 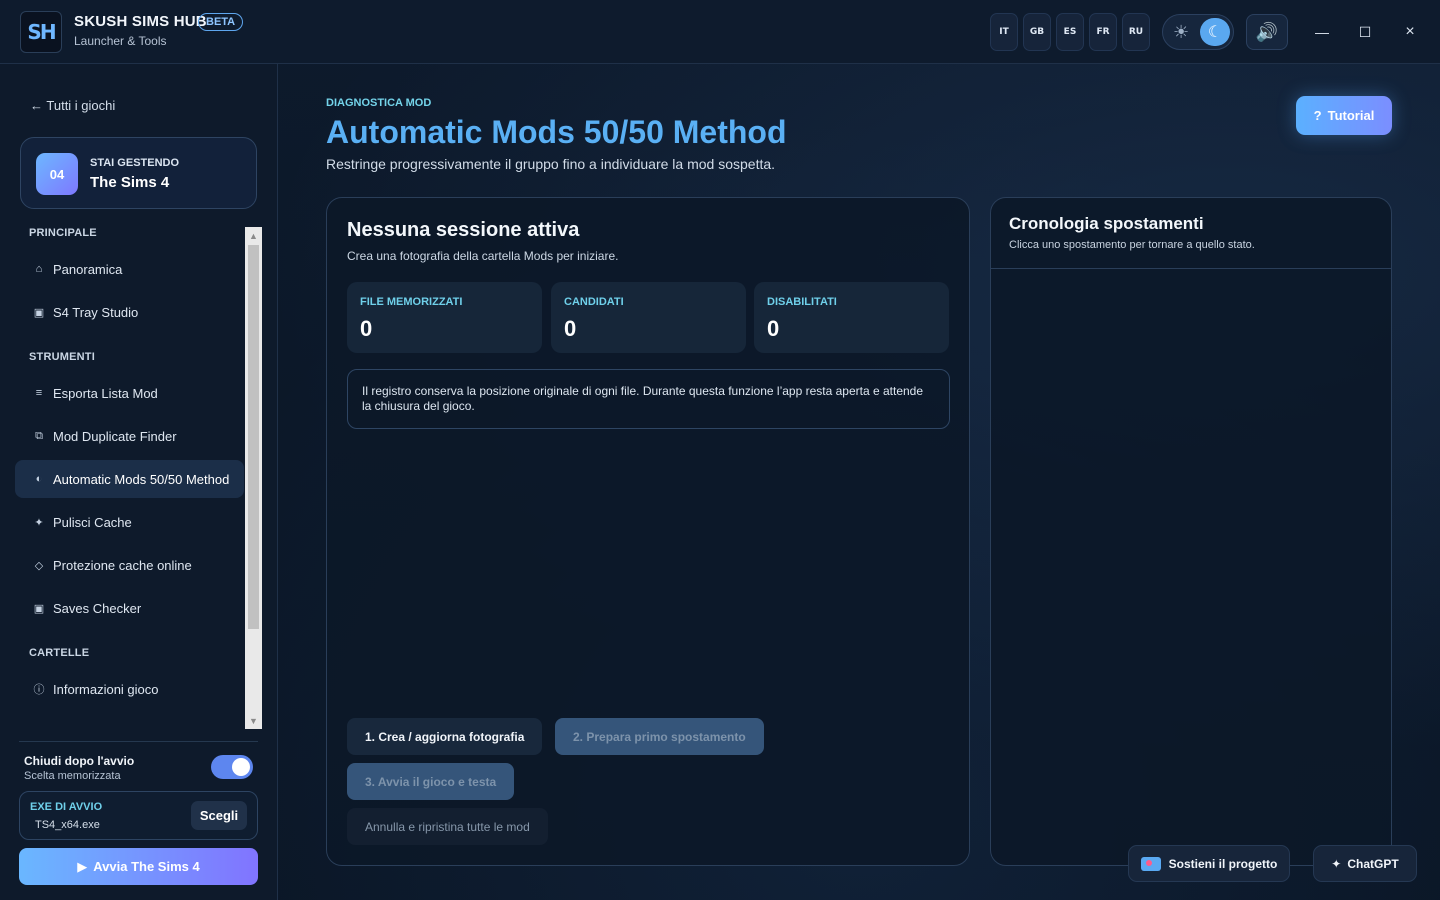 What do you see at coordinates (1181, 32) in the screenshot?
I see `sun-icon: ☀` at bounding box center [1181, 32].